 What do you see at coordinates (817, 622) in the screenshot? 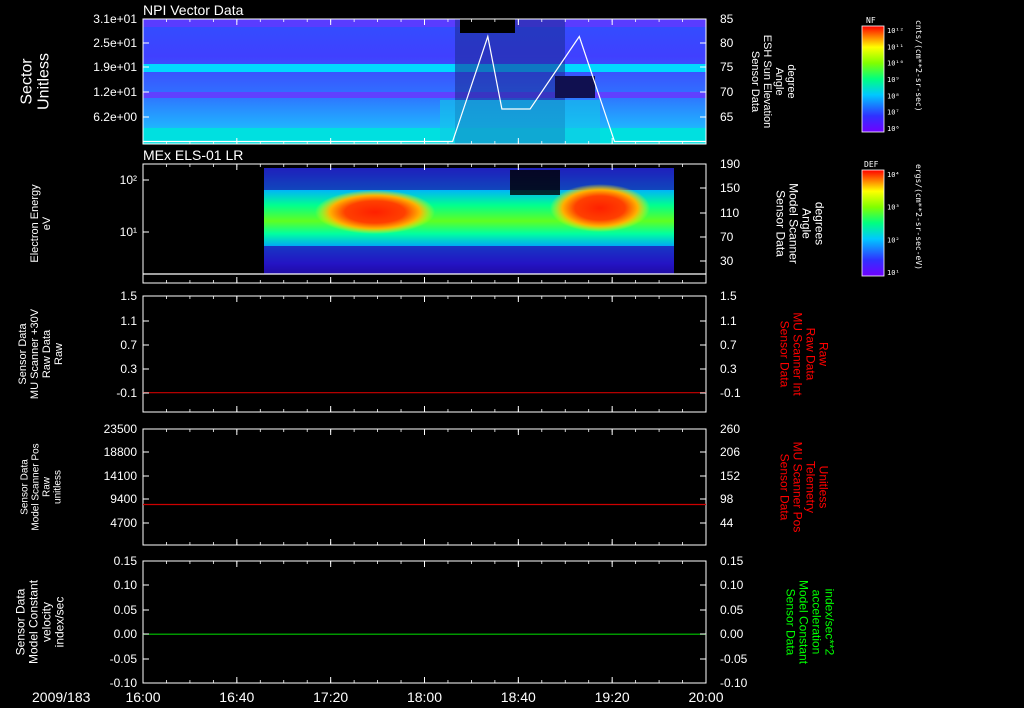
I see `y-right-axis-label: acceleration` at bounding box center [817, 622].